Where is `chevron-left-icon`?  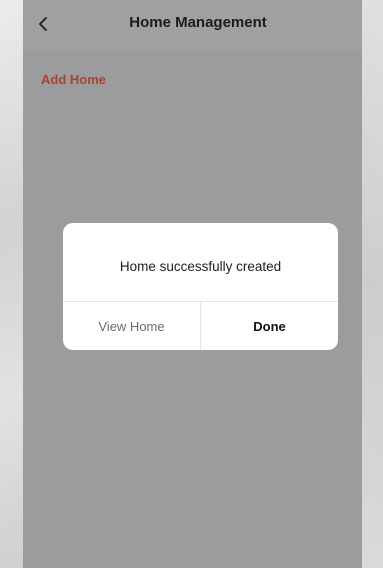
chevron-left-icon is located at coordinates (43, 24).